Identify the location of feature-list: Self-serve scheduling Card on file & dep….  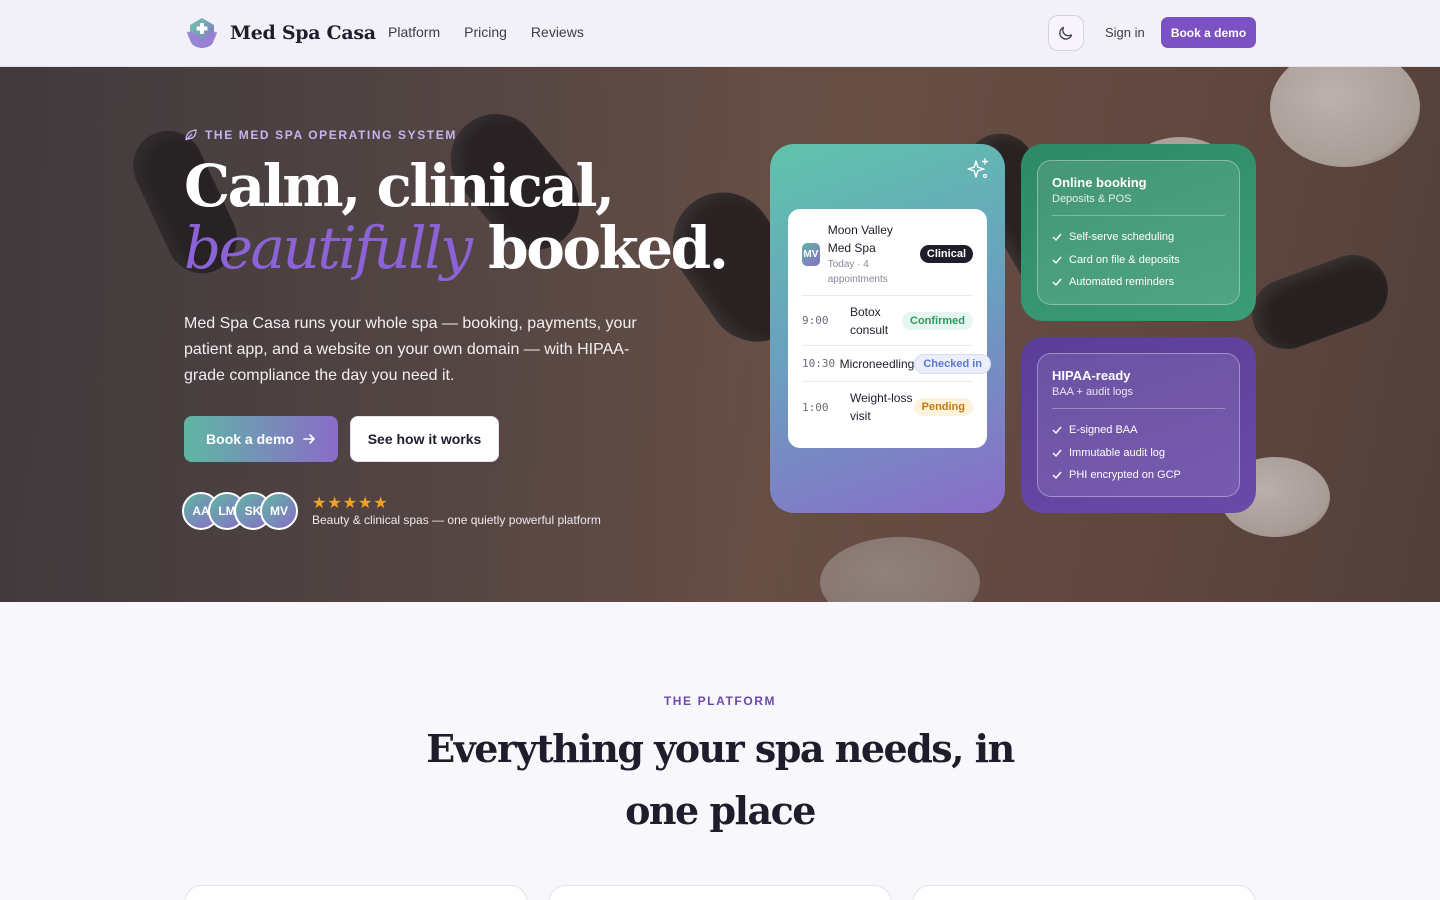
(1138, 260).